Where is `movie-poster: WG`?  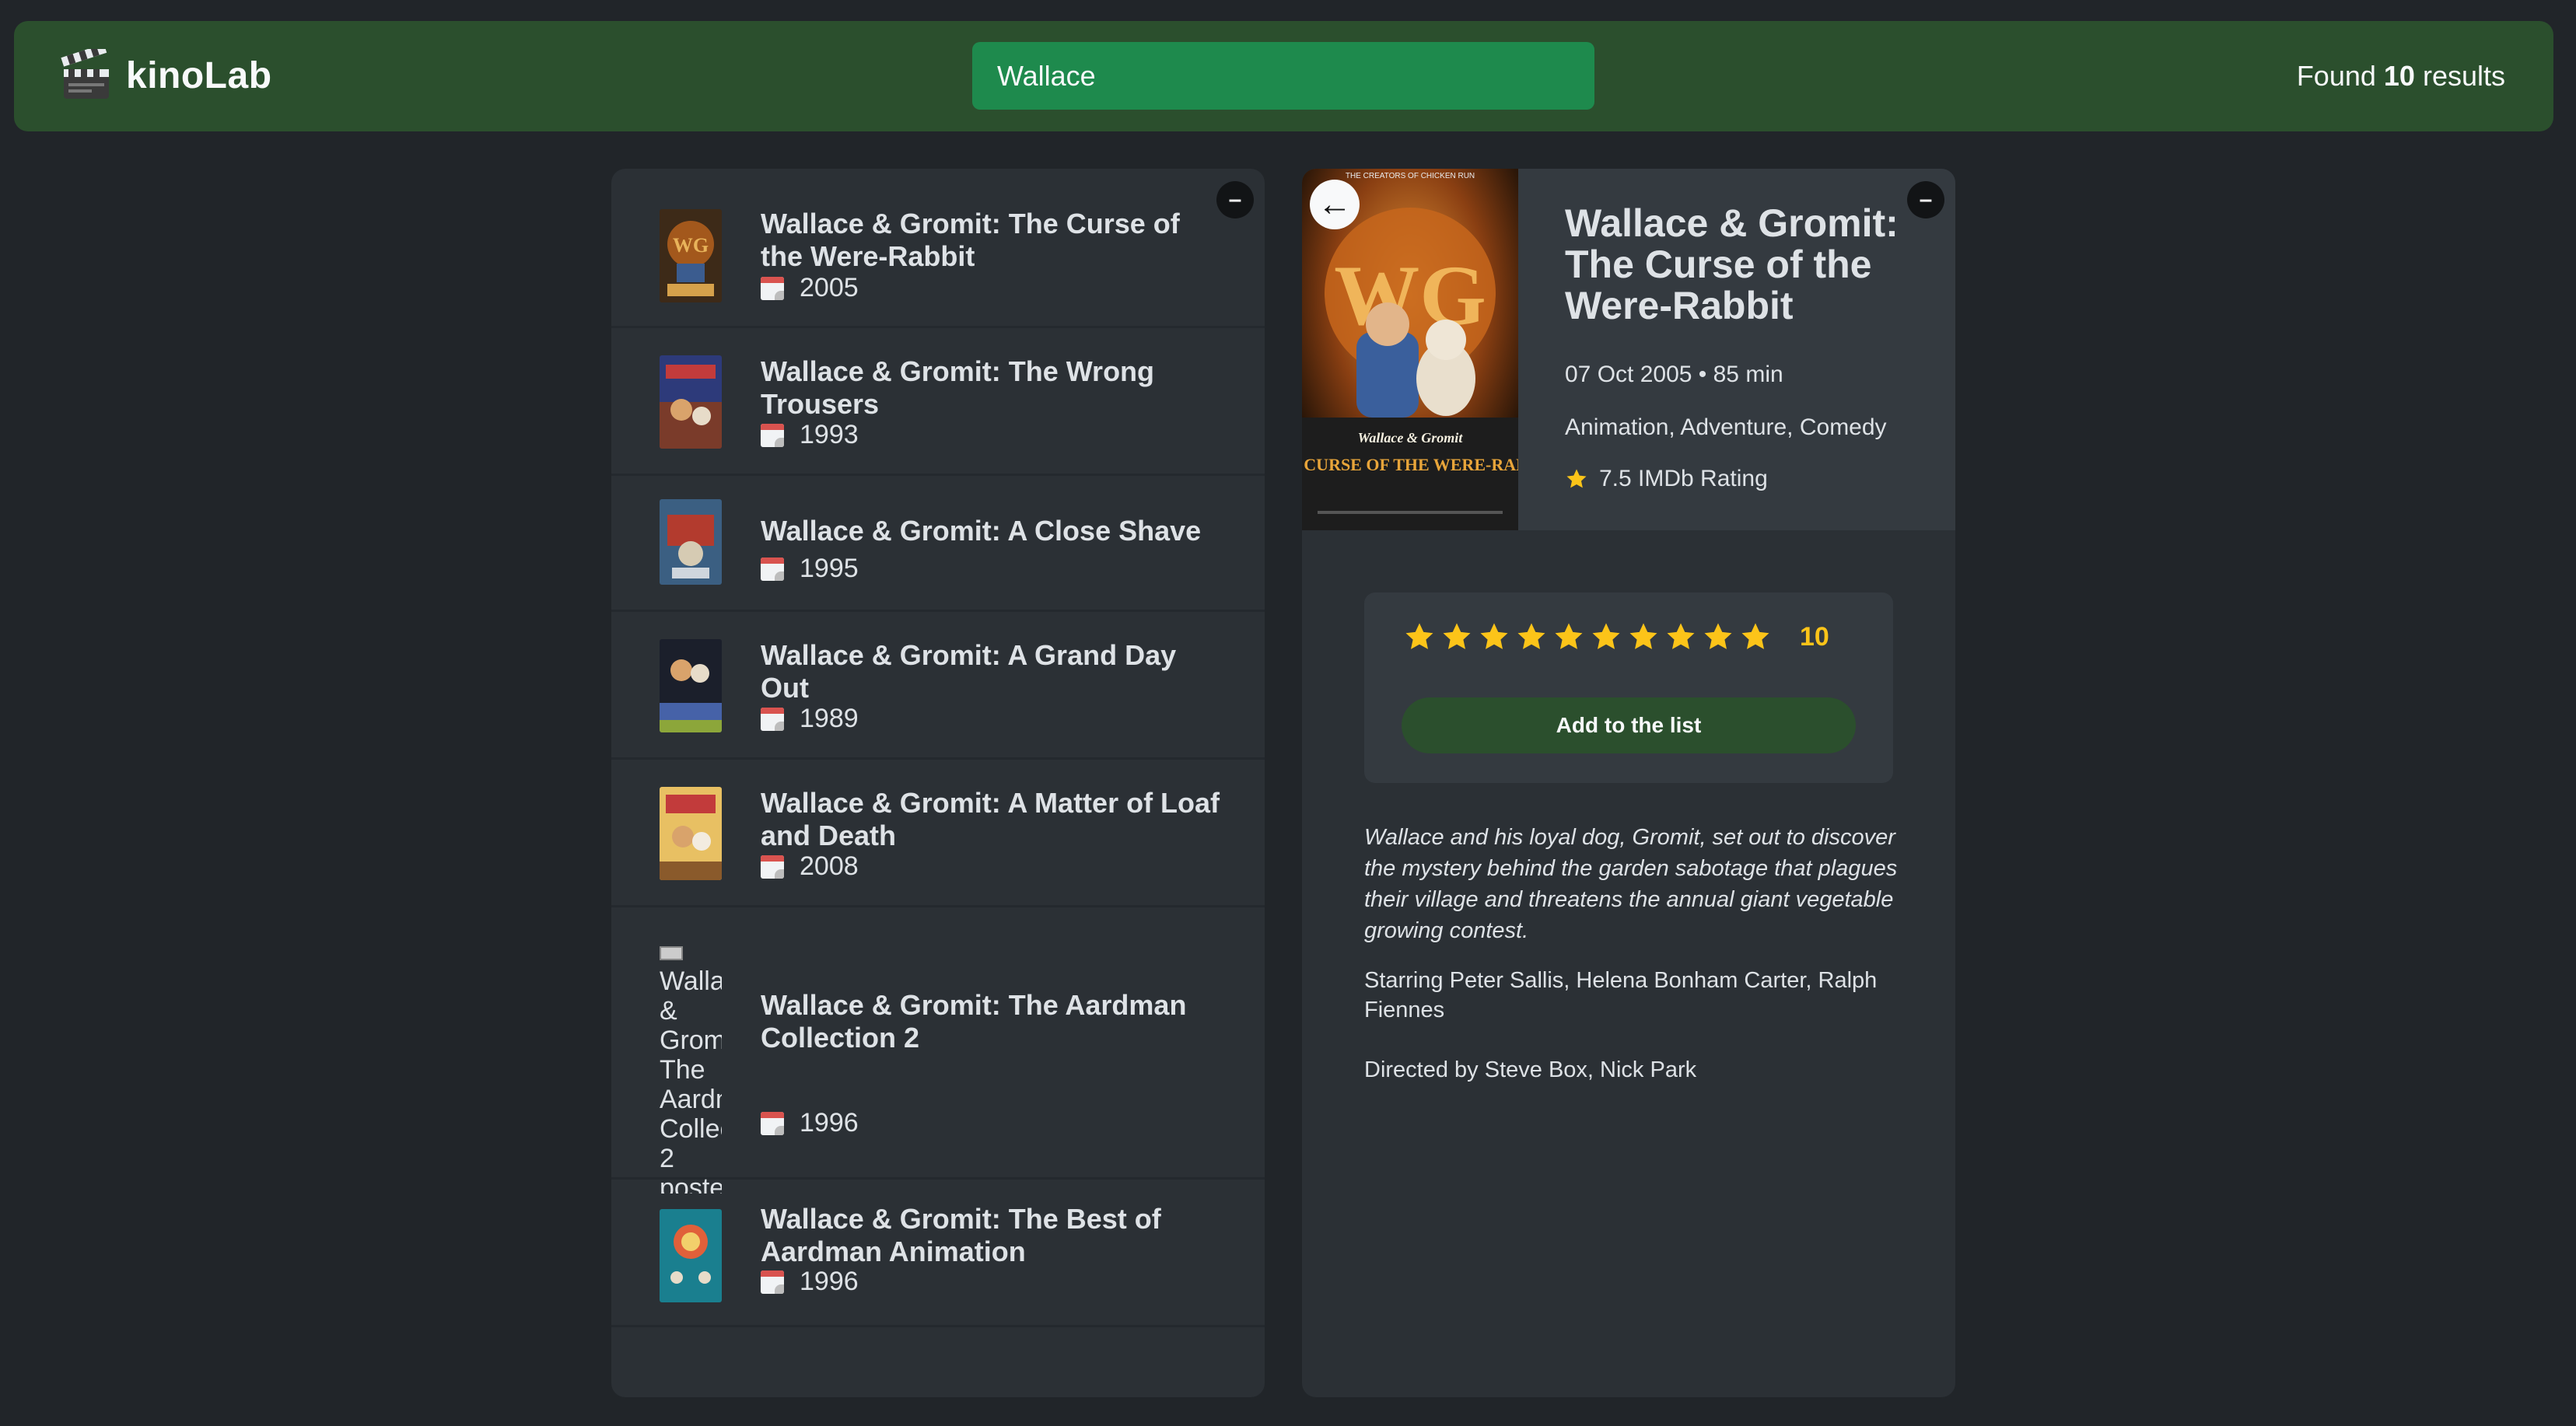
movie-poster: WG is located at coordinates (691, 255).